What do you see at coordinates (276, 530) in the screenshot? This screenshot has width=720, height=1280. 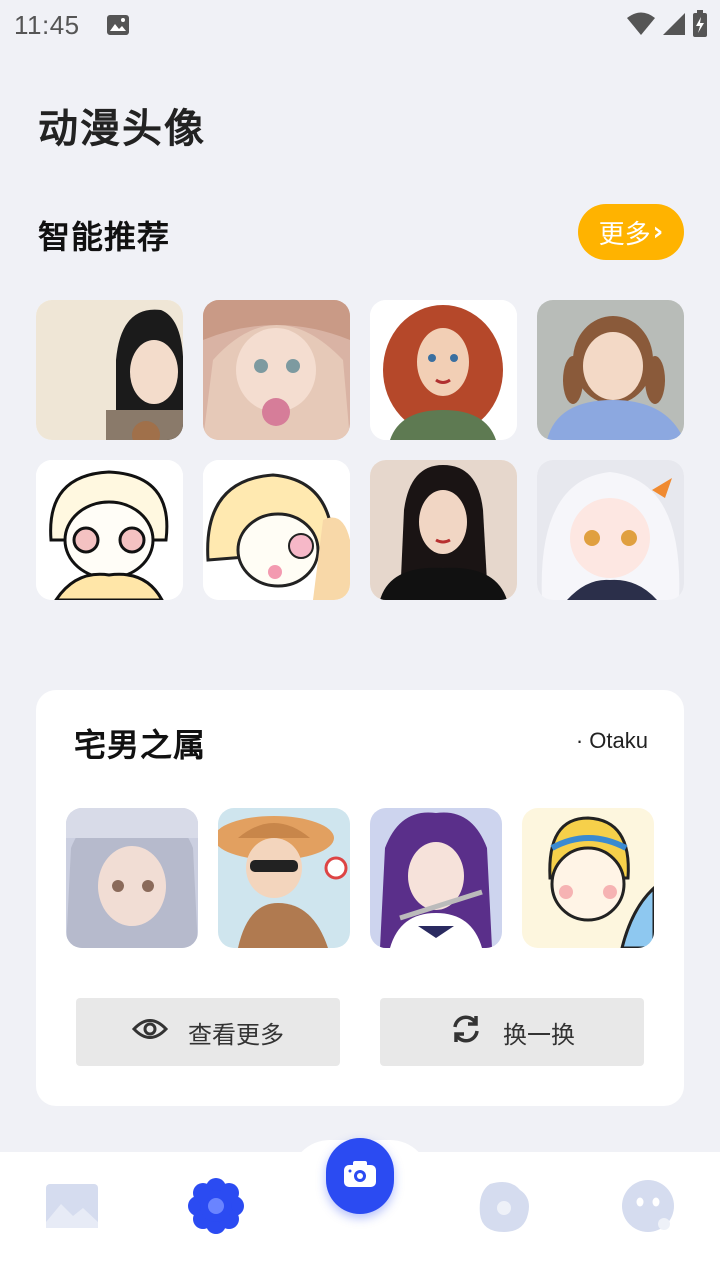 I see `avatar-chibi-sleepy-girl` at bounding box center [276, 530].